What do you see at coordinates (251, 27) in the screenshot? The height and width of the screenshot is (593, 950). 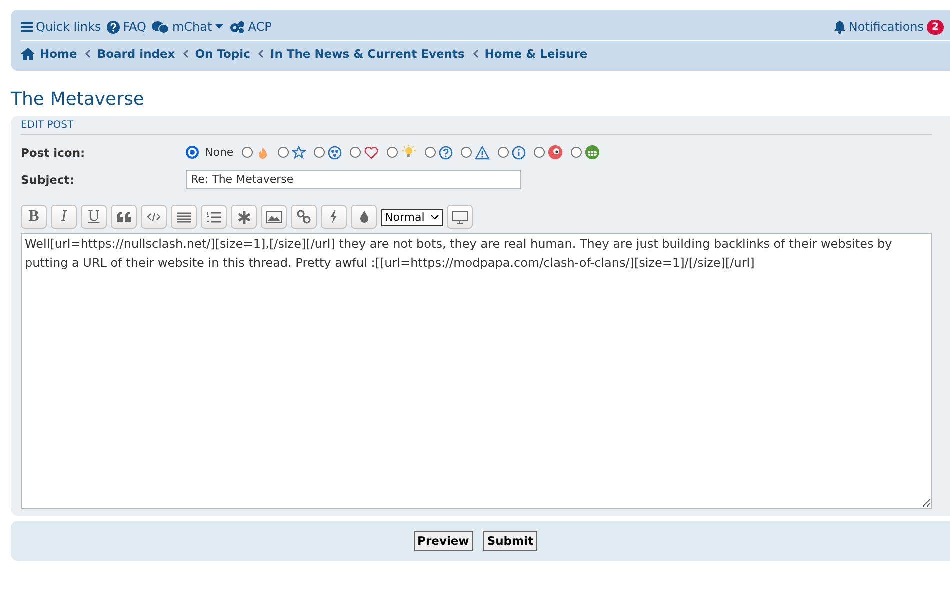 I see `nav-link: ACP` at bounding box center [251, 27].